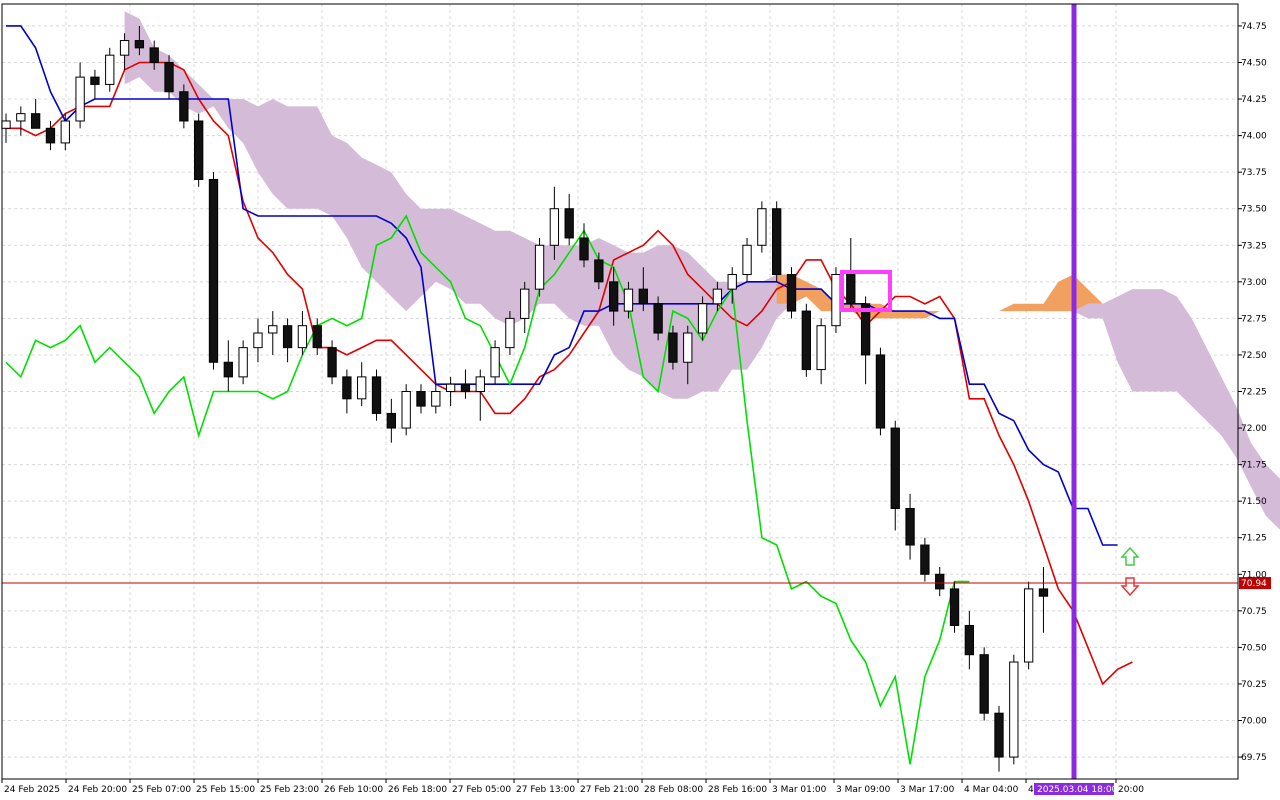  Describe the element at coordinates (1254, 429) in the screenshot. I see `y-tick-label: 72.00` at that location.